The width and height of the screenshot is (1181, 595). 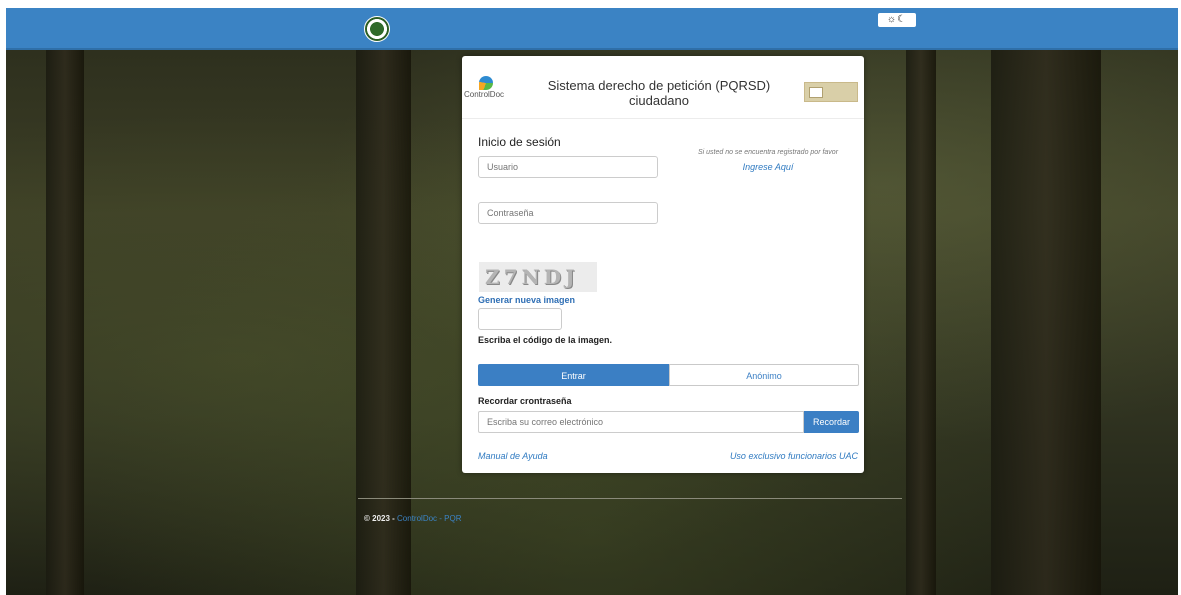 I want to click on help-manual-link: Manual de Ayuda, so click(x=513, y=456).